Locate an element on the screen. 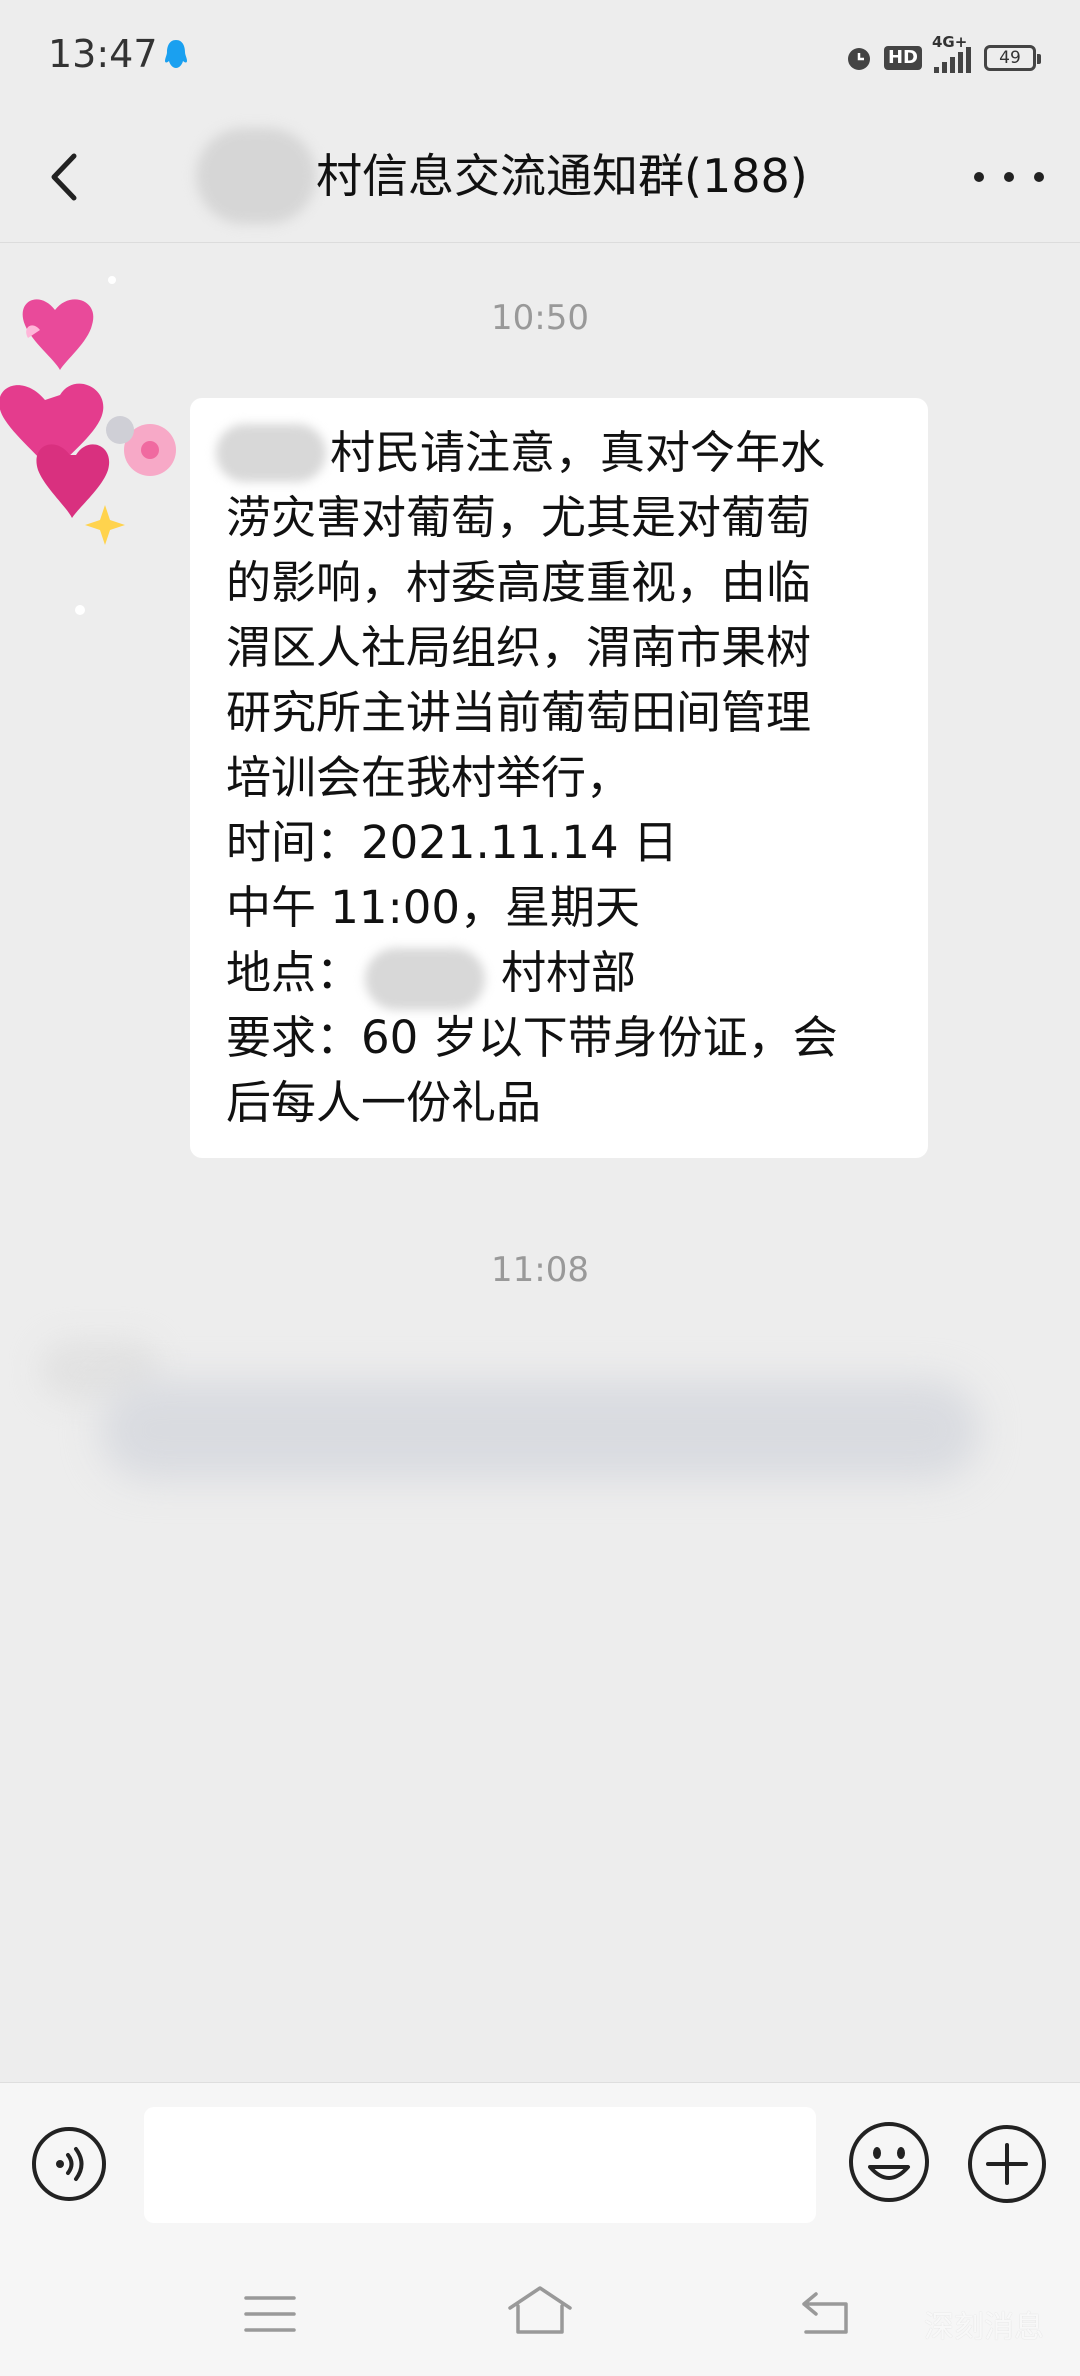 This screenshot has height=2376, width=1080. message-line: 村民请注意，真对今年水 is located at coordinates (557, 452).